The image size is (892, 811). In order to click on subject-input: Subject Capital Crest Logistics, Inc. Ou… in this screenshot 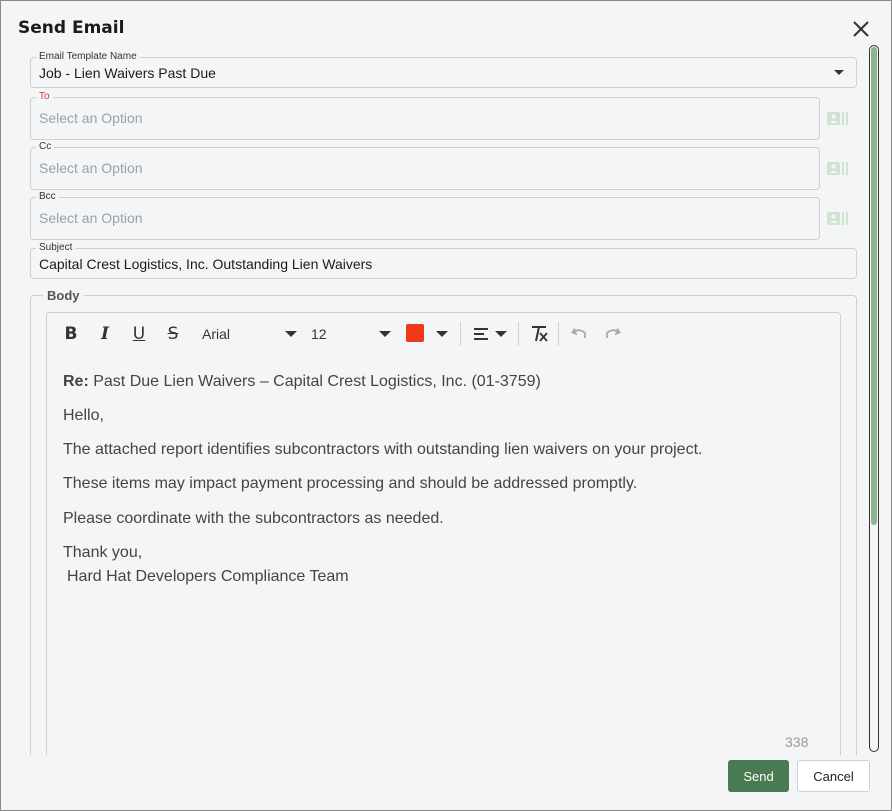, I will do `click(443, 260)`.